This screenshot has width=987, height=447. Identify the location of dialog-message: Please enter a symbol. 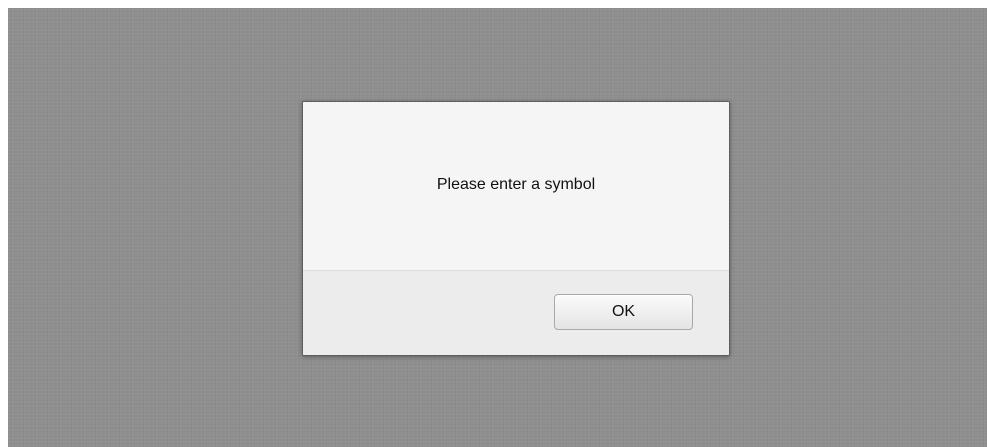
(516, 184).